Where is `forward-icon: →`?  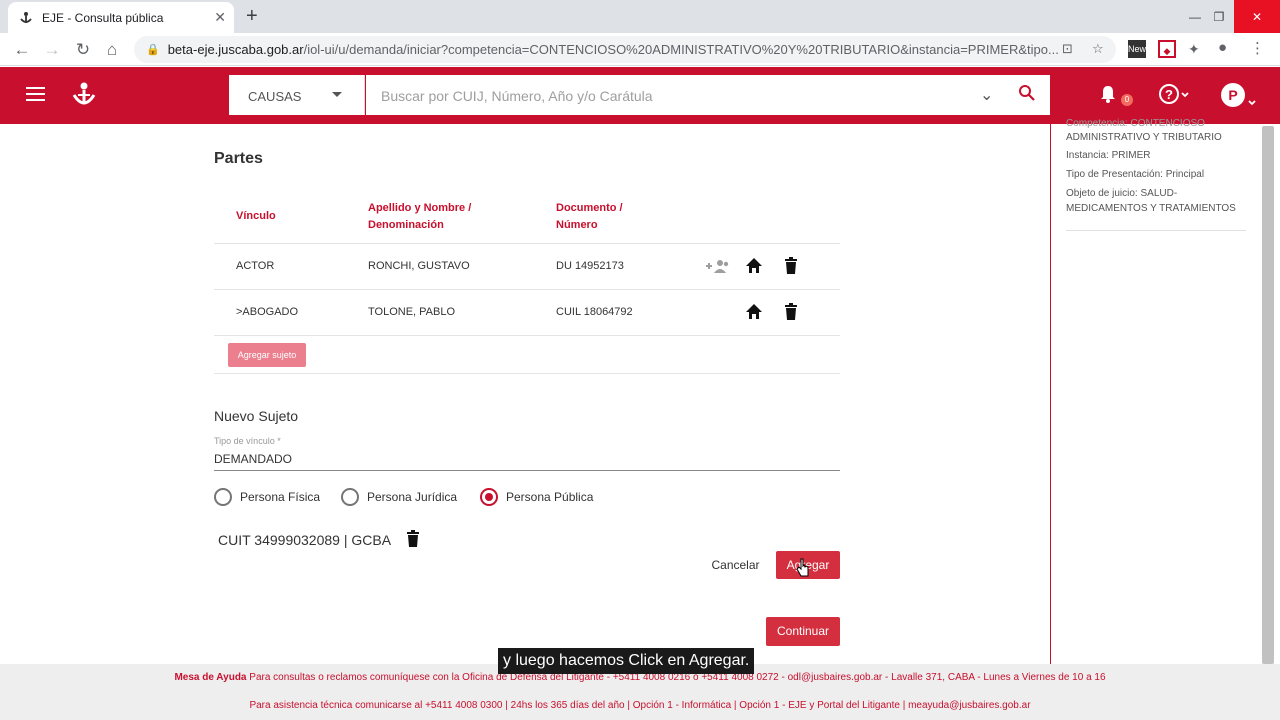
forward-icon: → is located at coordinates (52, 50).